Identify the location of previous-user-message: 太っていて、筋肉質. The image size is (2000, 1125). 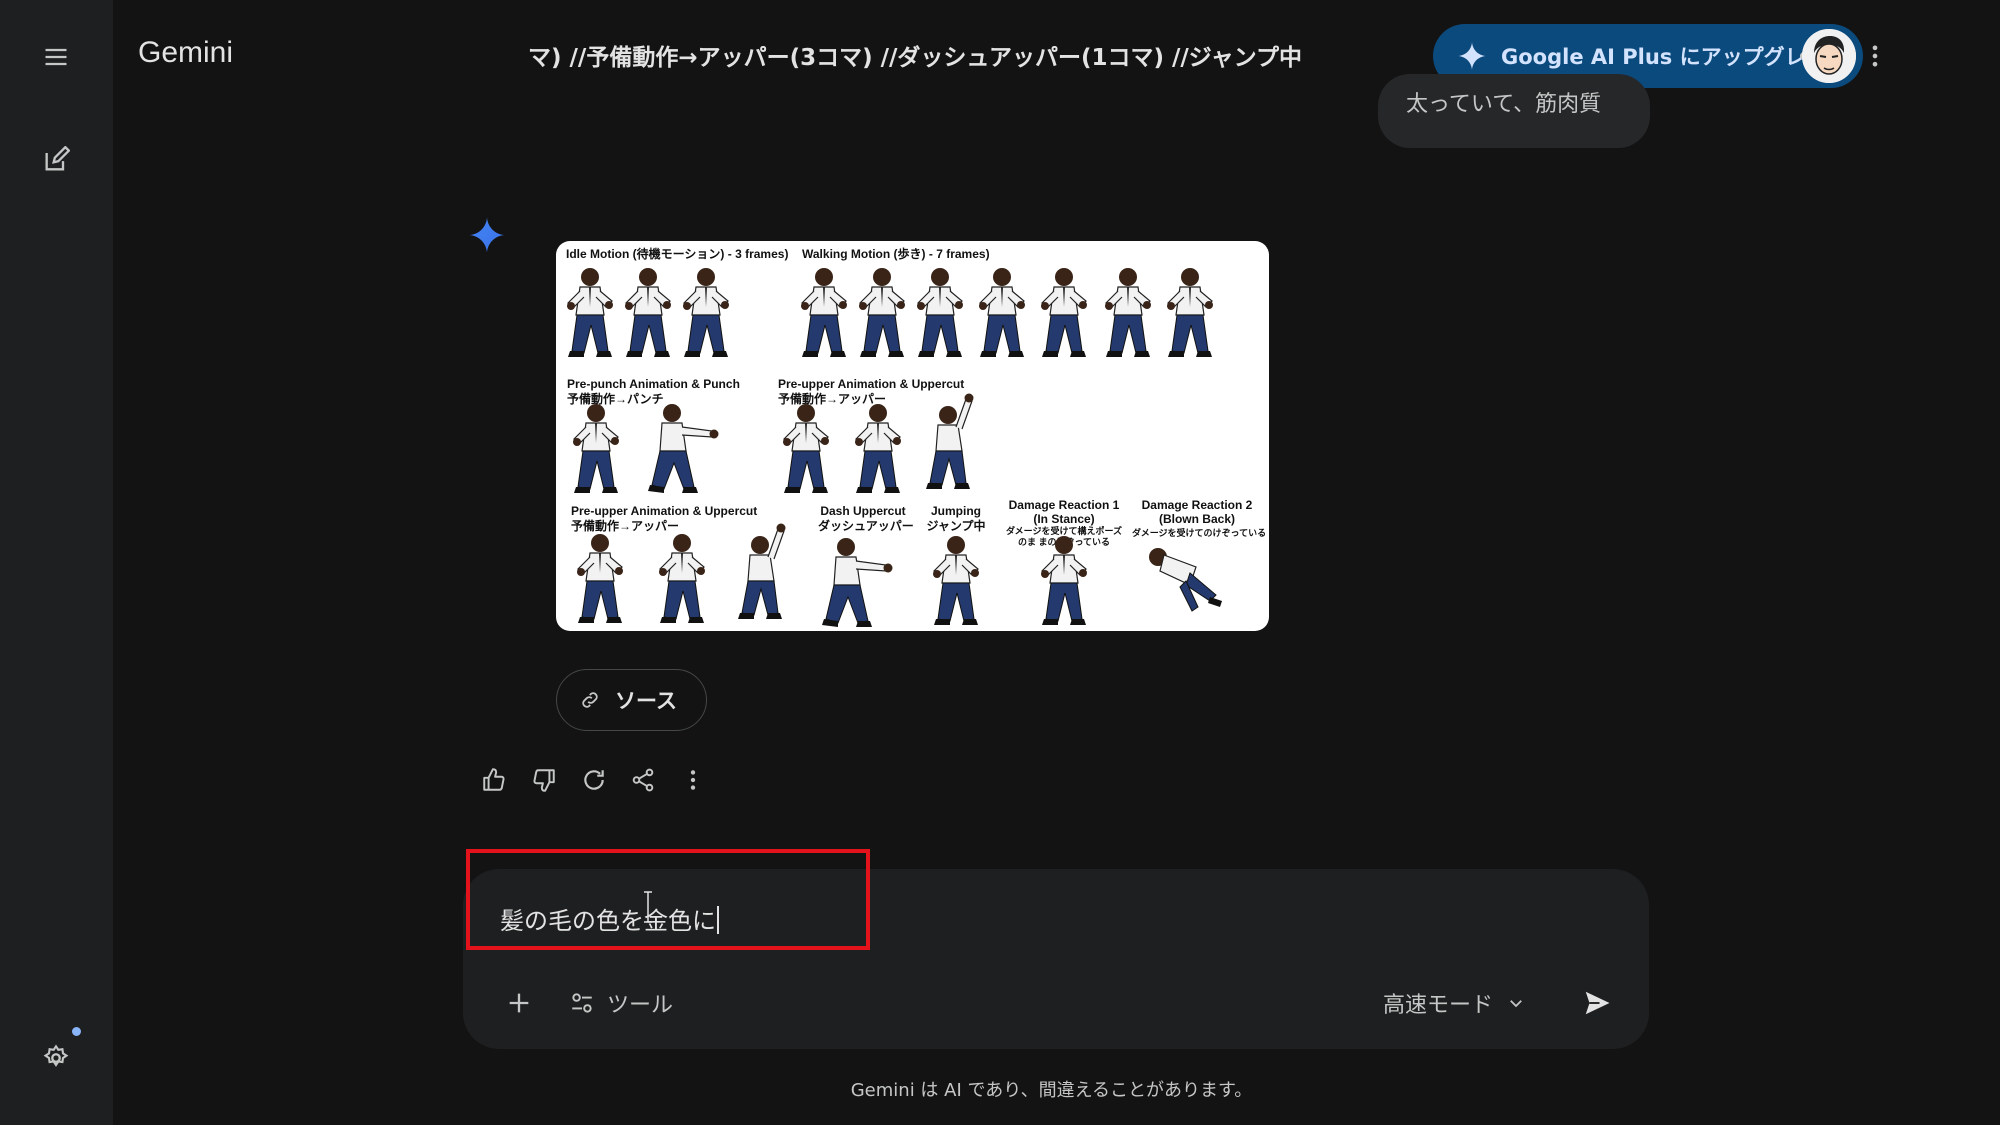
(1514, 111).